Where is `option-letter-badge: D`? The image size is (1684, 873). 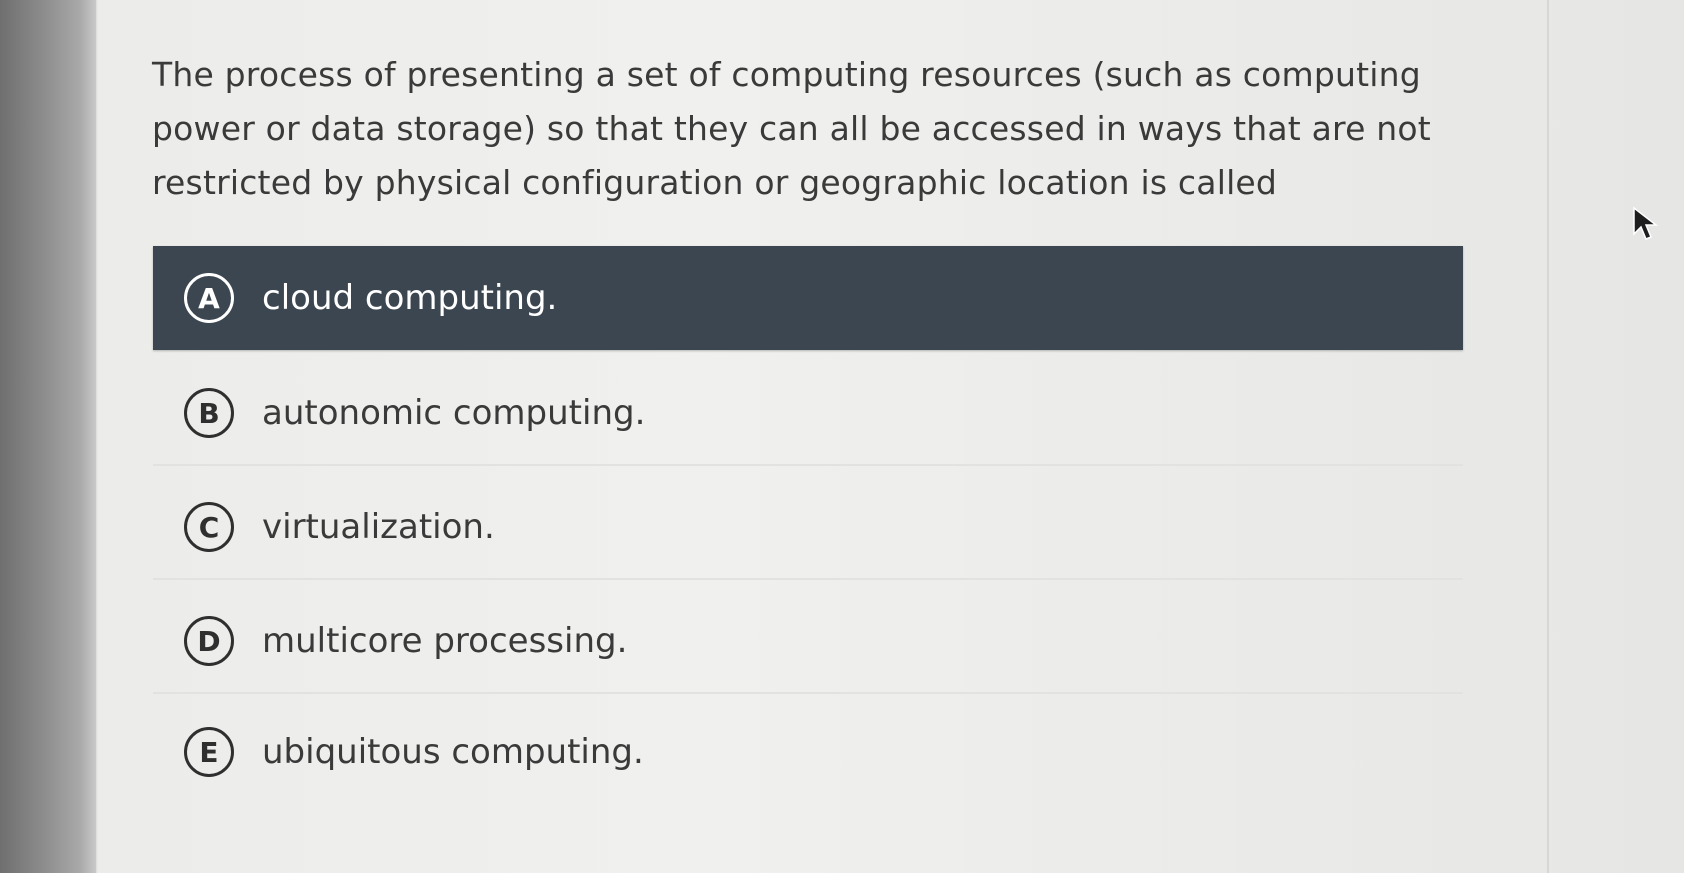 option-letter-badge: D is located at coordinates (209, 641).